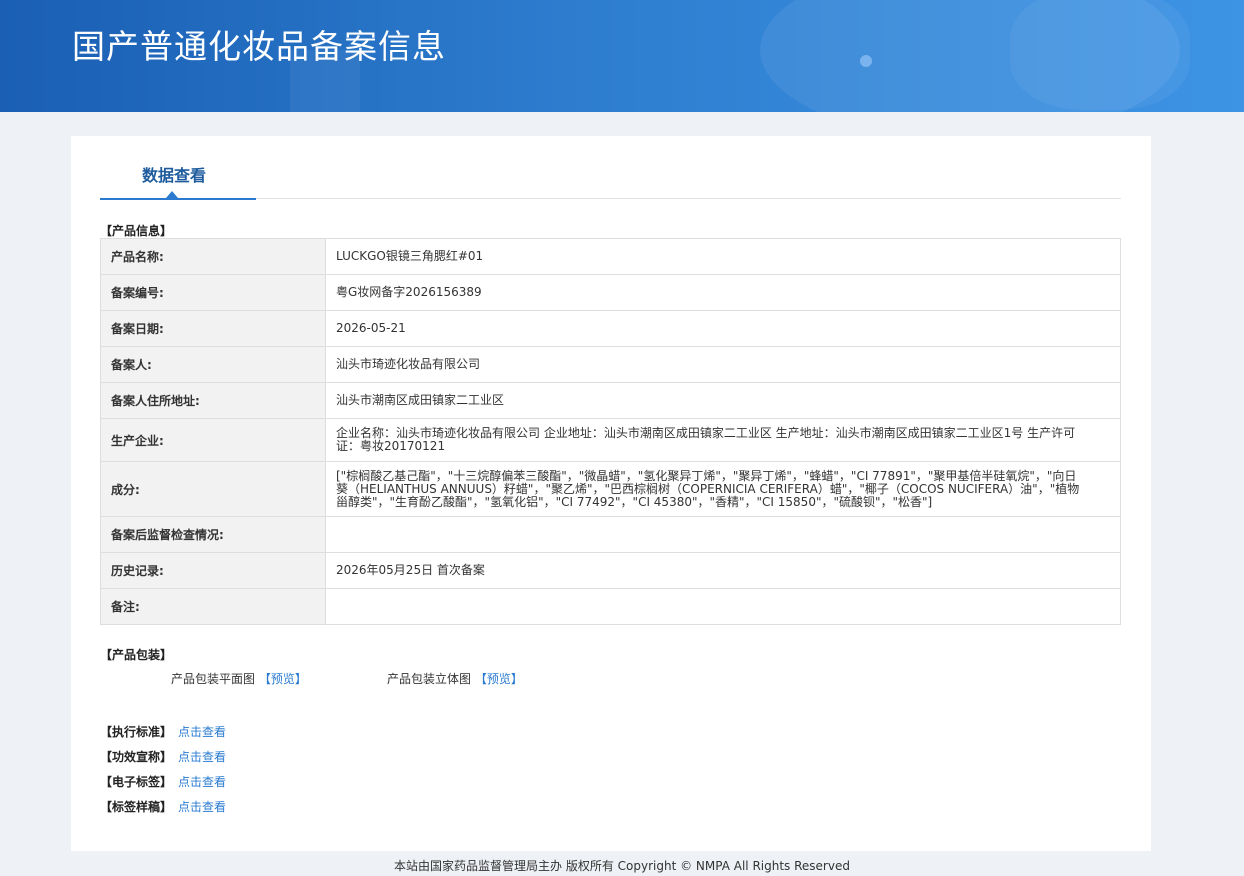 This screenshot has height=876, width=1244. Describe the element at coordinates (213, 534) in the screenshot. I see `row-key: 备案后监督检查情况:` at that location.